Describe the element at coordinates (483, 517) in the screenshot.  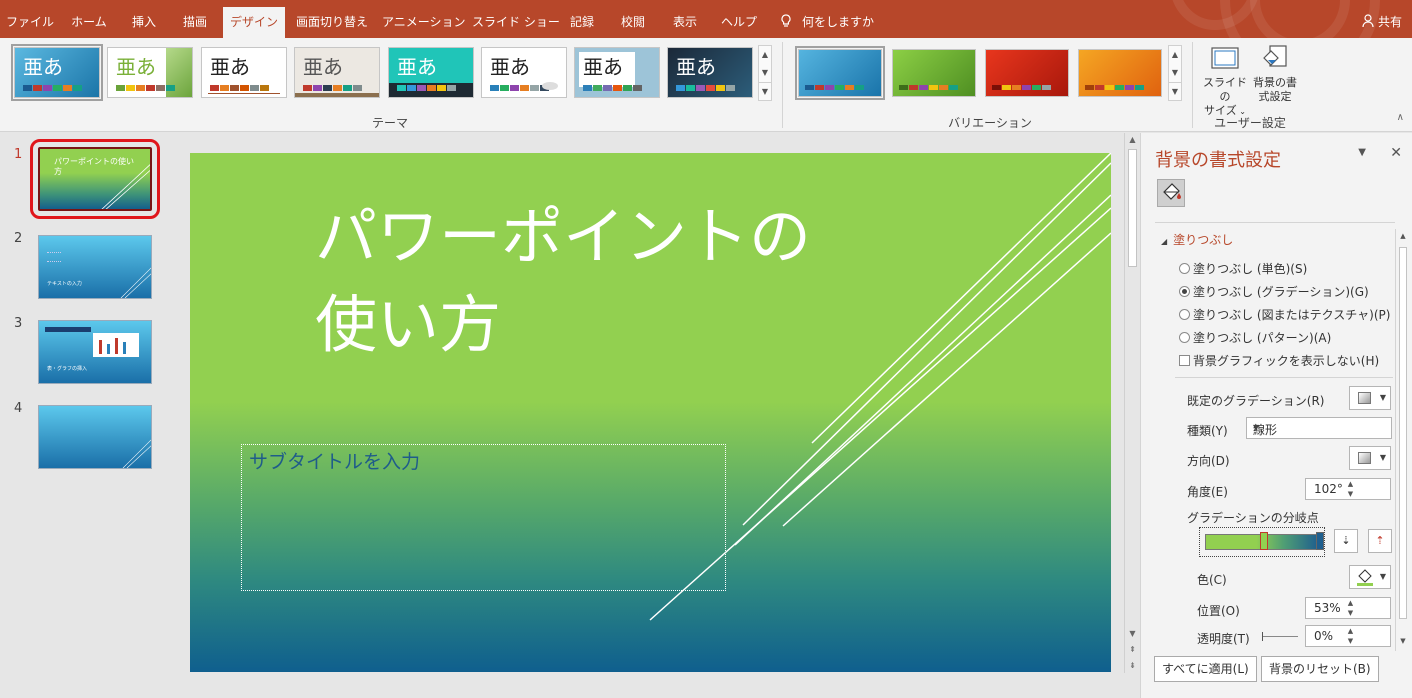
I see `subtitle-placeholder: サブタイトルを入力` at that location.